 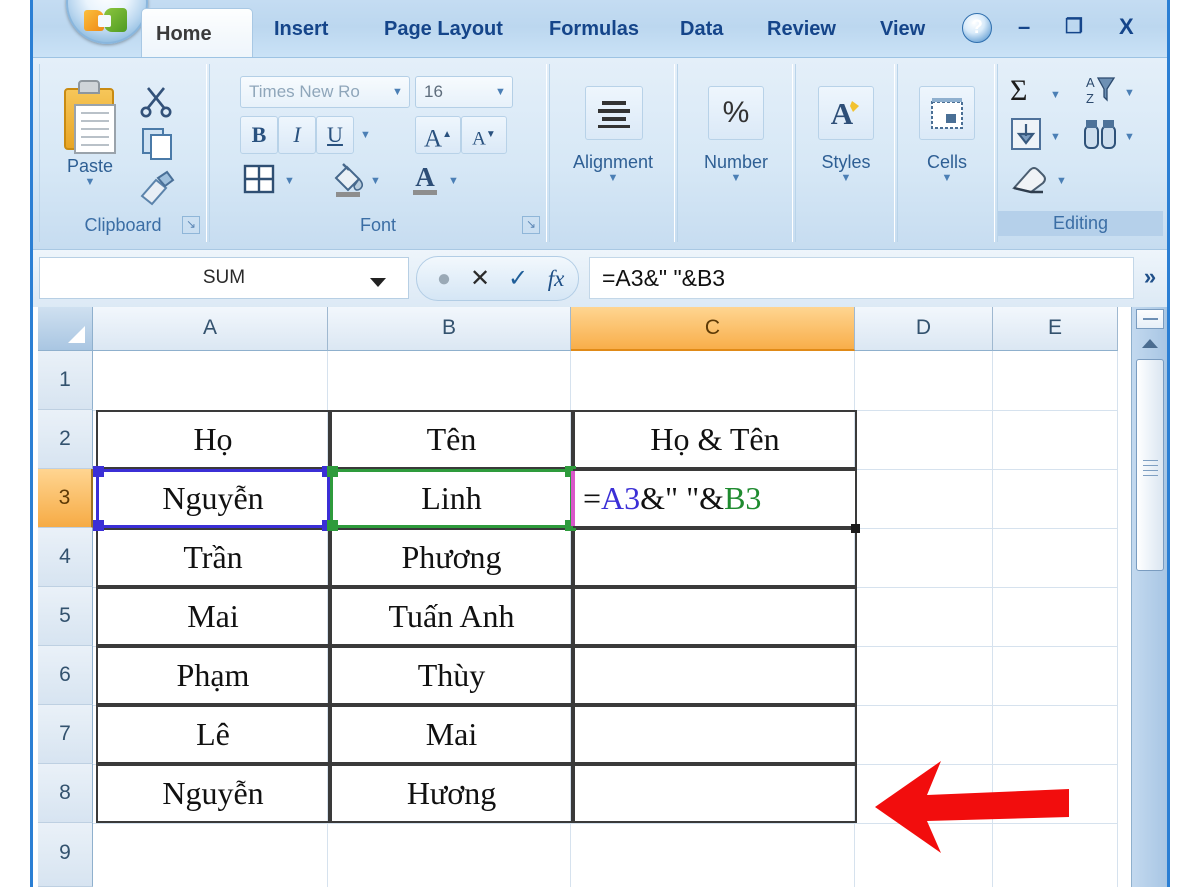 What do you see at coordinates (65, 616) in the screenshot?
I see `row-header-5: 5` at bounding box center [65, 616].